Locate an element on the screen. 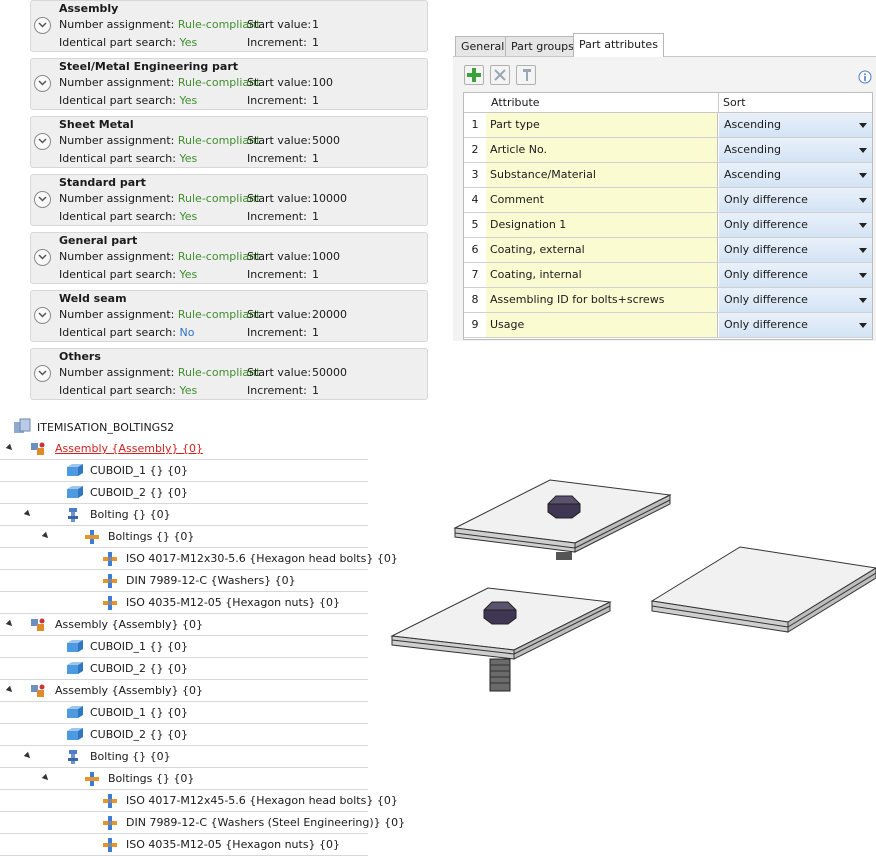 This screenshot has height=856, width=876. start-value: 1000 is located at coordinates (326, 256).